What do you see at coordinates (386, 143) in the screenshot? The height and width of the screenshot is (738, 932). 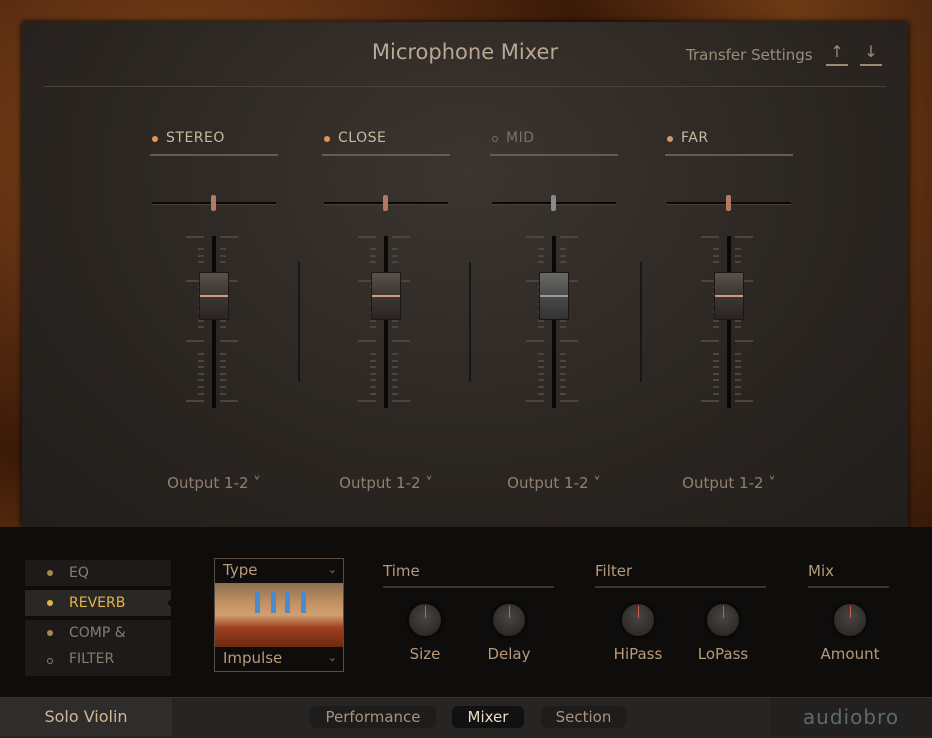 I see `channel-toggle: CLOSE` at bounding box center [386, 143].